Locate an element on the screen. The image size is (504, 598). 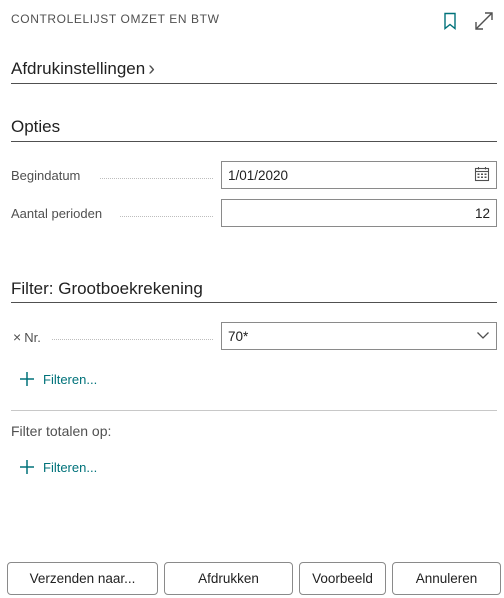
nr-filter-label-group: × Nr. is located at coordinates (27, 337).